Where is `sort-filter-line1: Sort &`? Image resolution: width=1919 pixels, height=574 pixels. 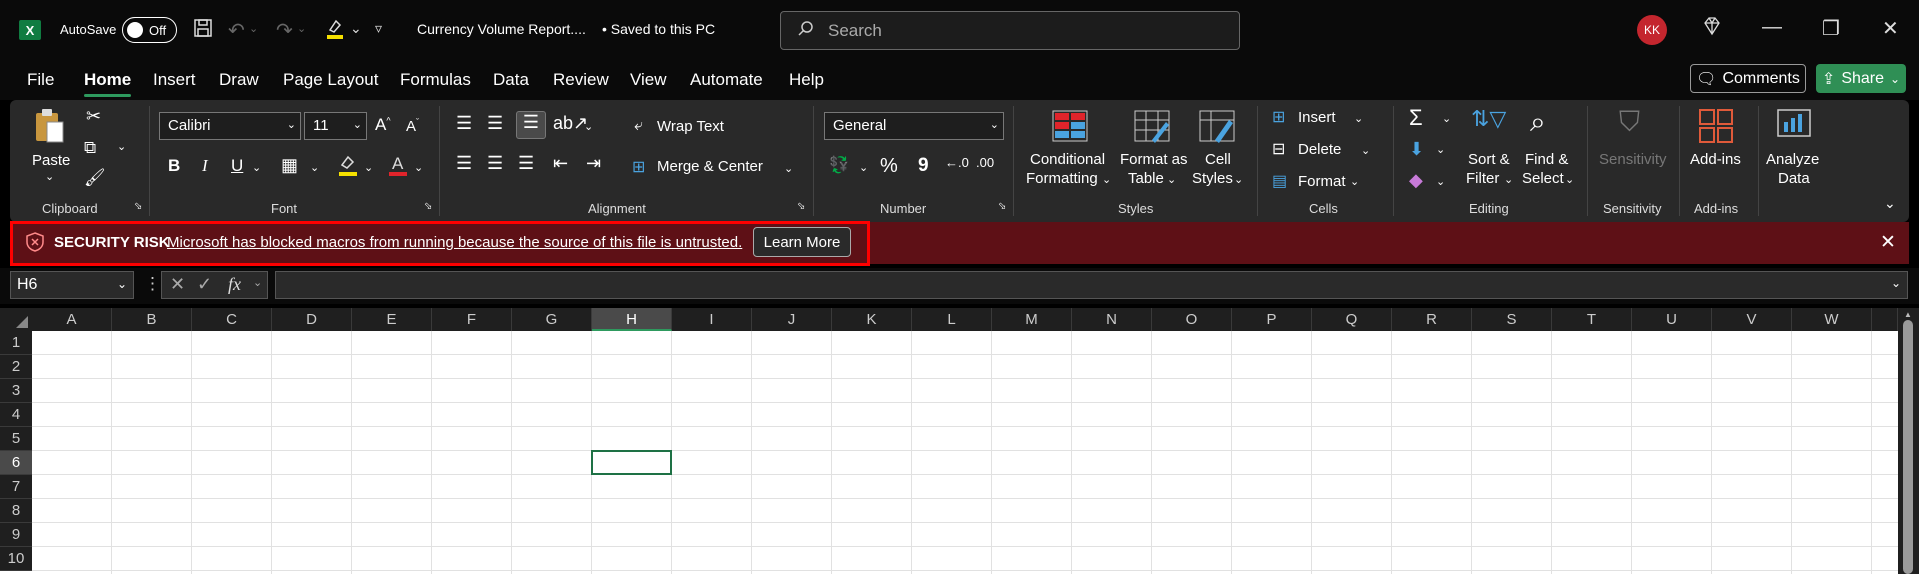
sort-filter-line1: Sort & is located at coordinates (1489, 159).